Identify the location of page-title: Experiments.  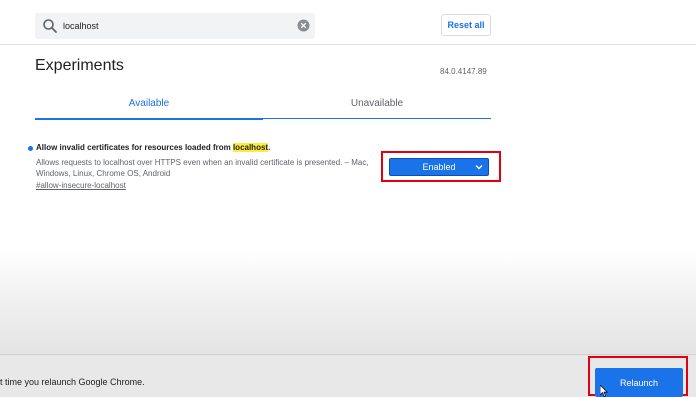
(79, 65).